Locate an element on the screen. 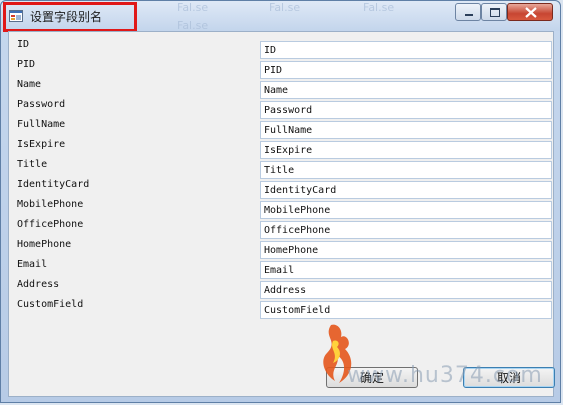 This screenshot has height=405, width=563. maximize-icon is located at coordinates (495, 12).